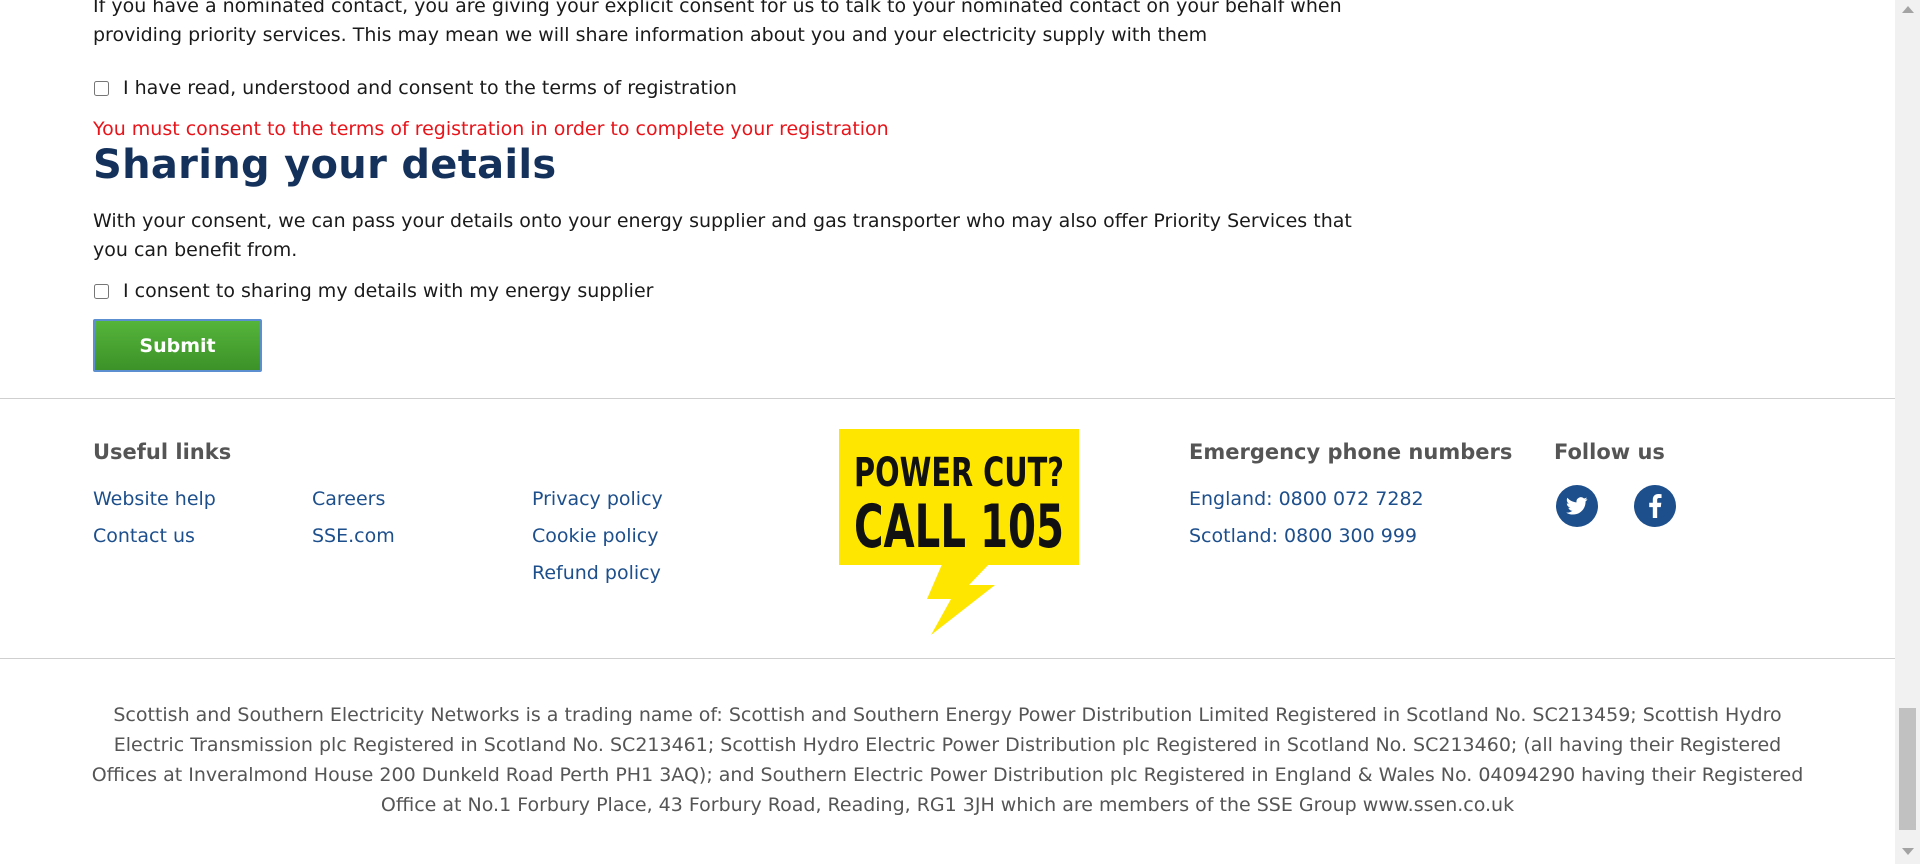 The image size is (1920, 864). Describe the element at coordinates (596, 573) in the screenshot. I see `refund-policy-link: Refund policy` at that location.